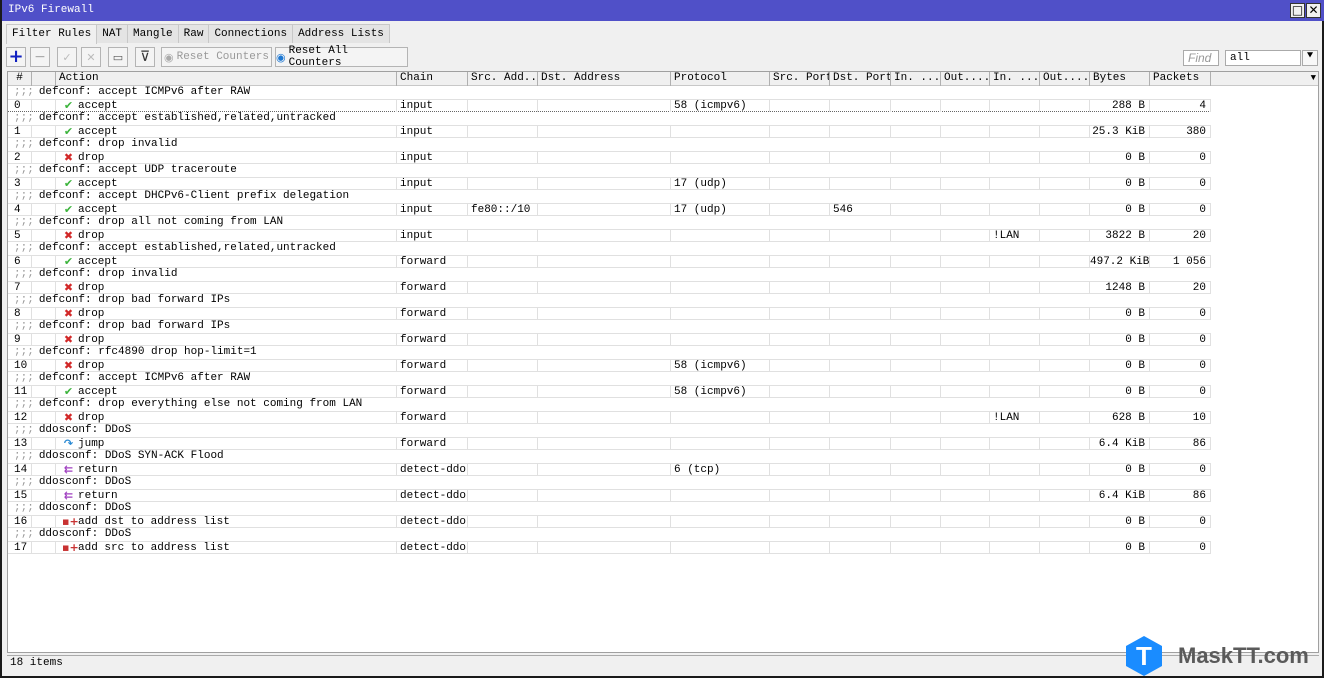 Image resolution: width=1324 pixels, height=678 pixels. Describe the element at coordinates (609, 222) in the screenshot. I see `rule-comment: ;;; defconf: drop all not coming from LAN` at that location.